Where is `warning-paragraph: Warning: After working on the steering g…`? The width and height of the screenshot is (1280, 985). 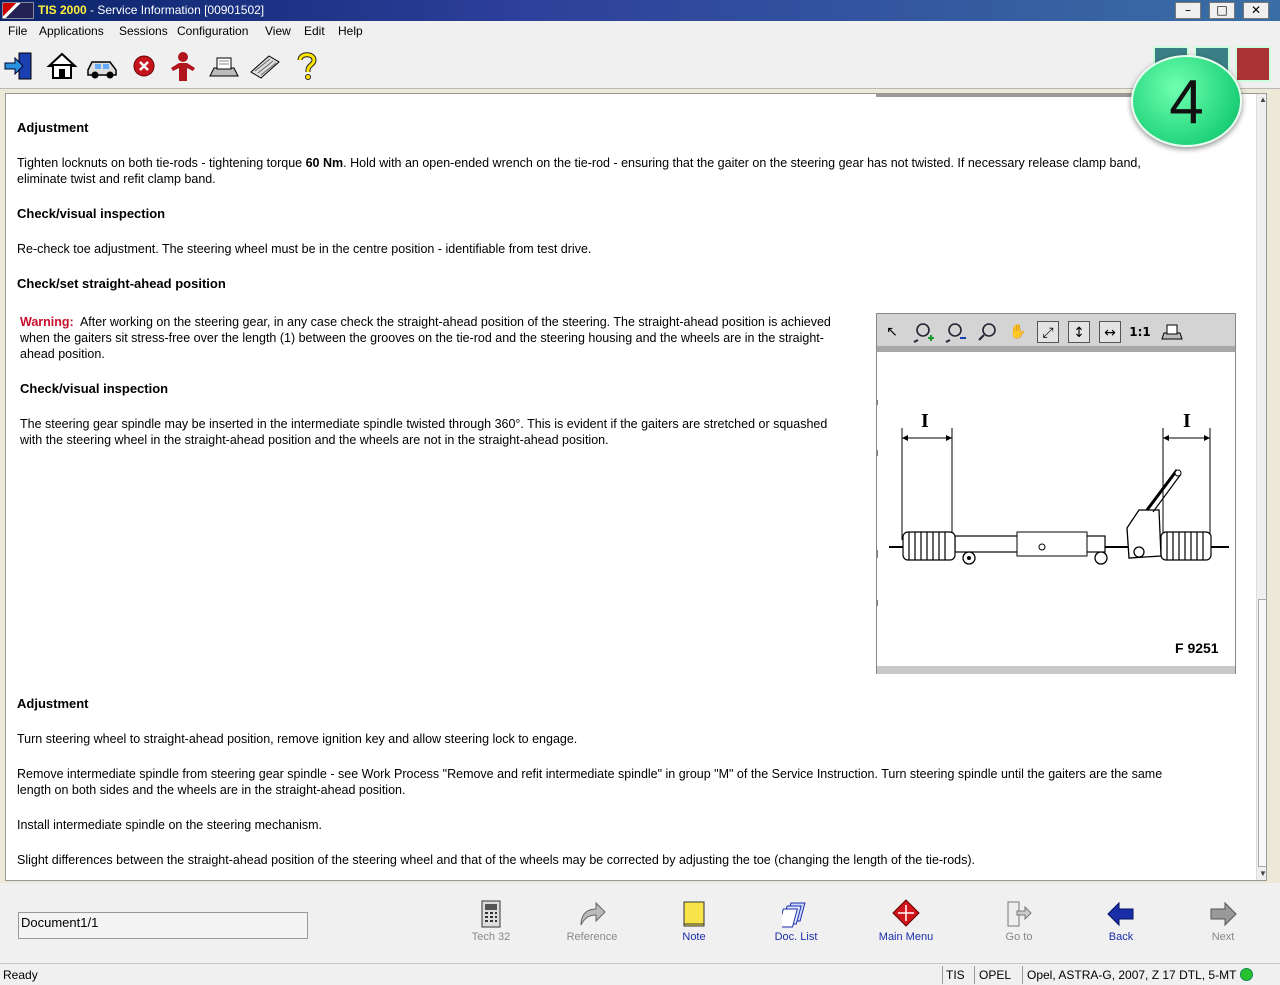
warning-paragraph: Warning: After working on the steering g… is located at coordinates (448, 338).